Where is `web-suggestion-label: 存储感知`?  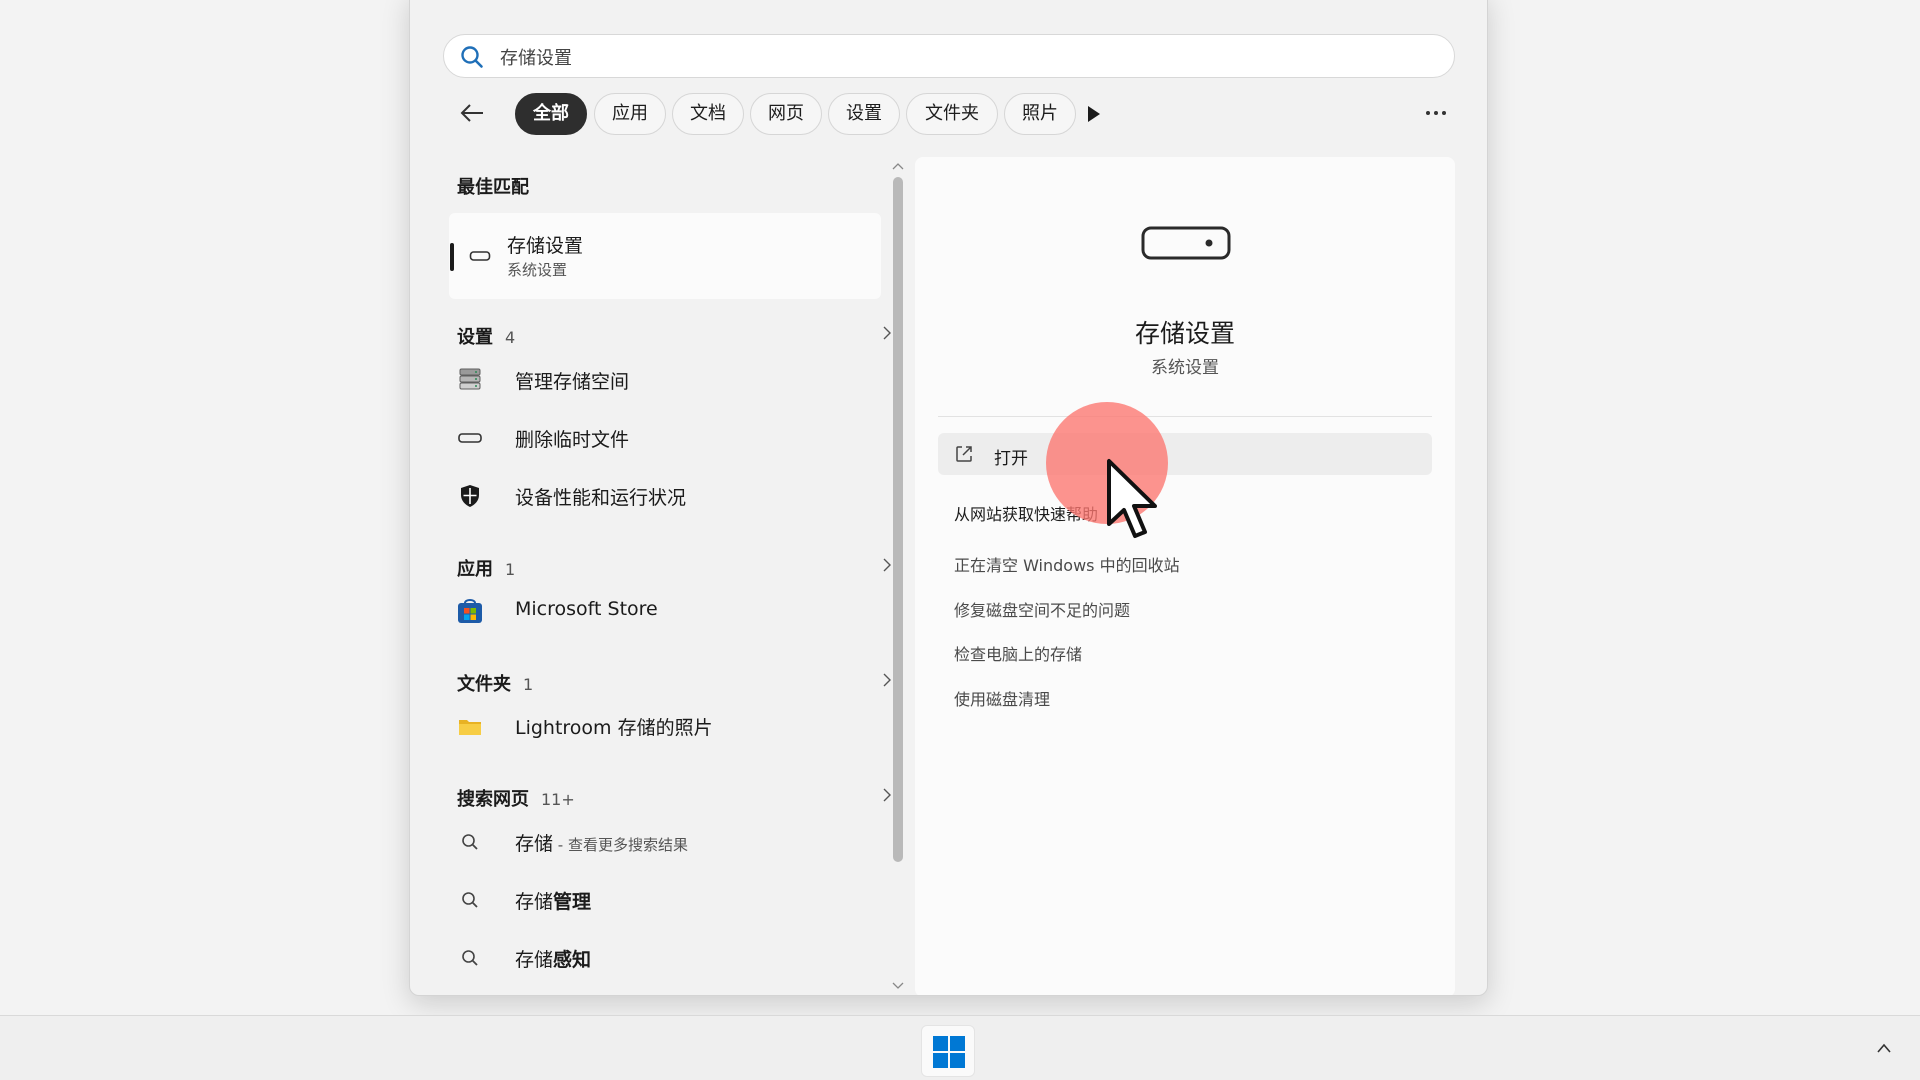 web-suggestion-label: 存储感知 is located at coordinates (553, 958).